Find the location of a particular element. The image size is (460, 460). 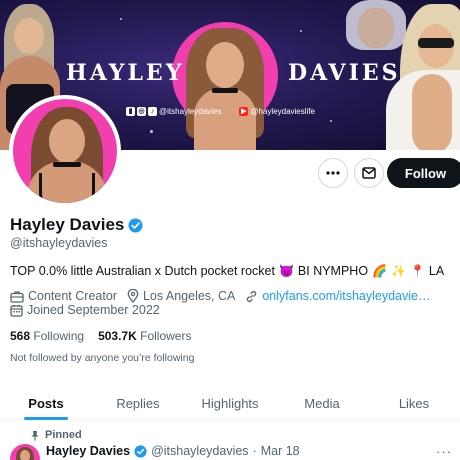

calendar-icon is located at coordinates (16, 310).